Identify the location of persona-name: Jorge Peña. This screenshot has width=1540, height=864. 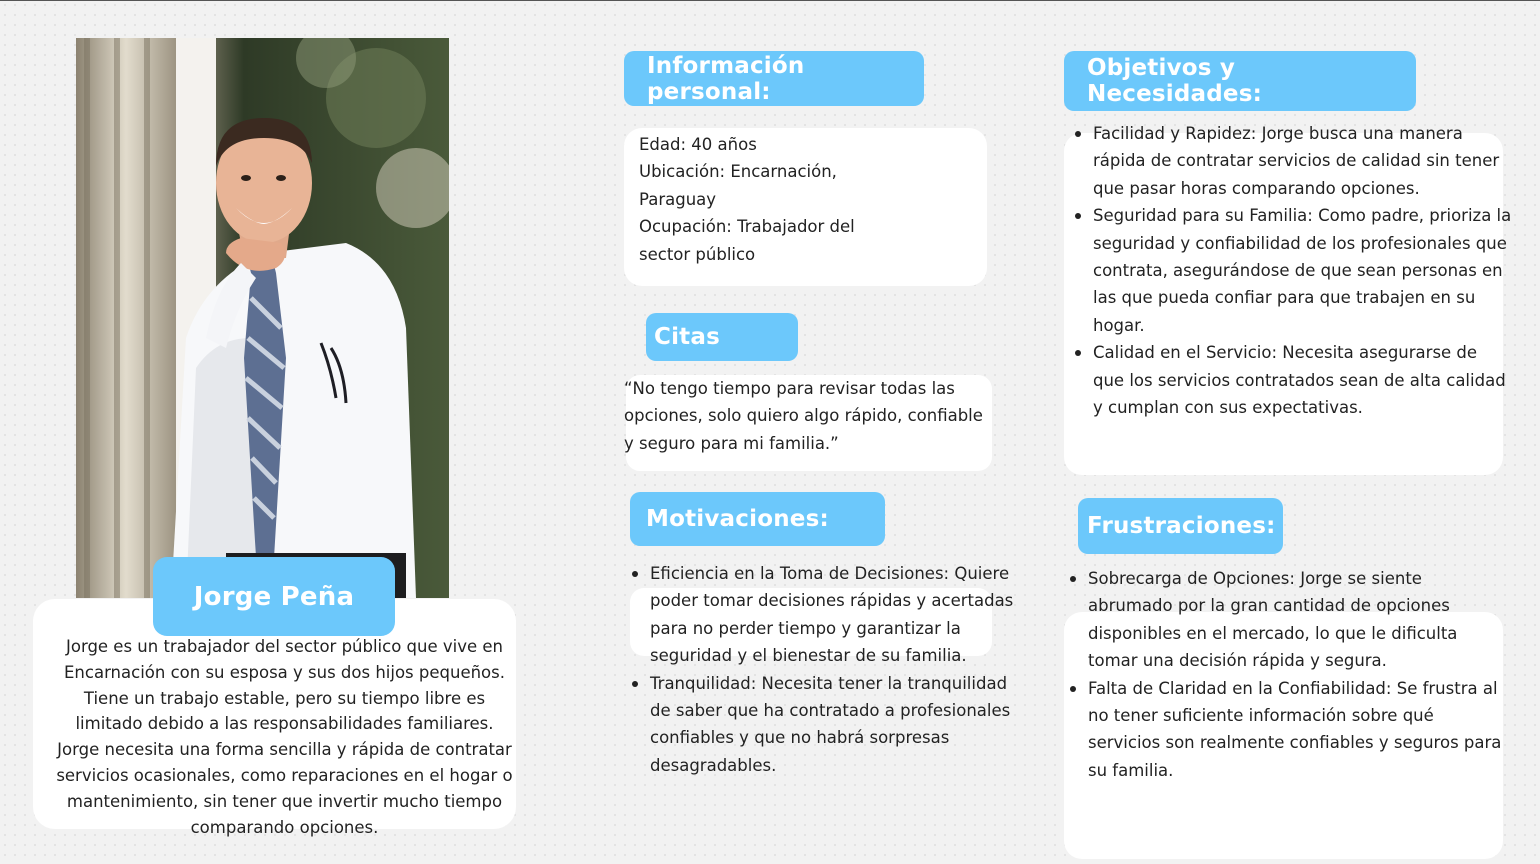
(274, 596).